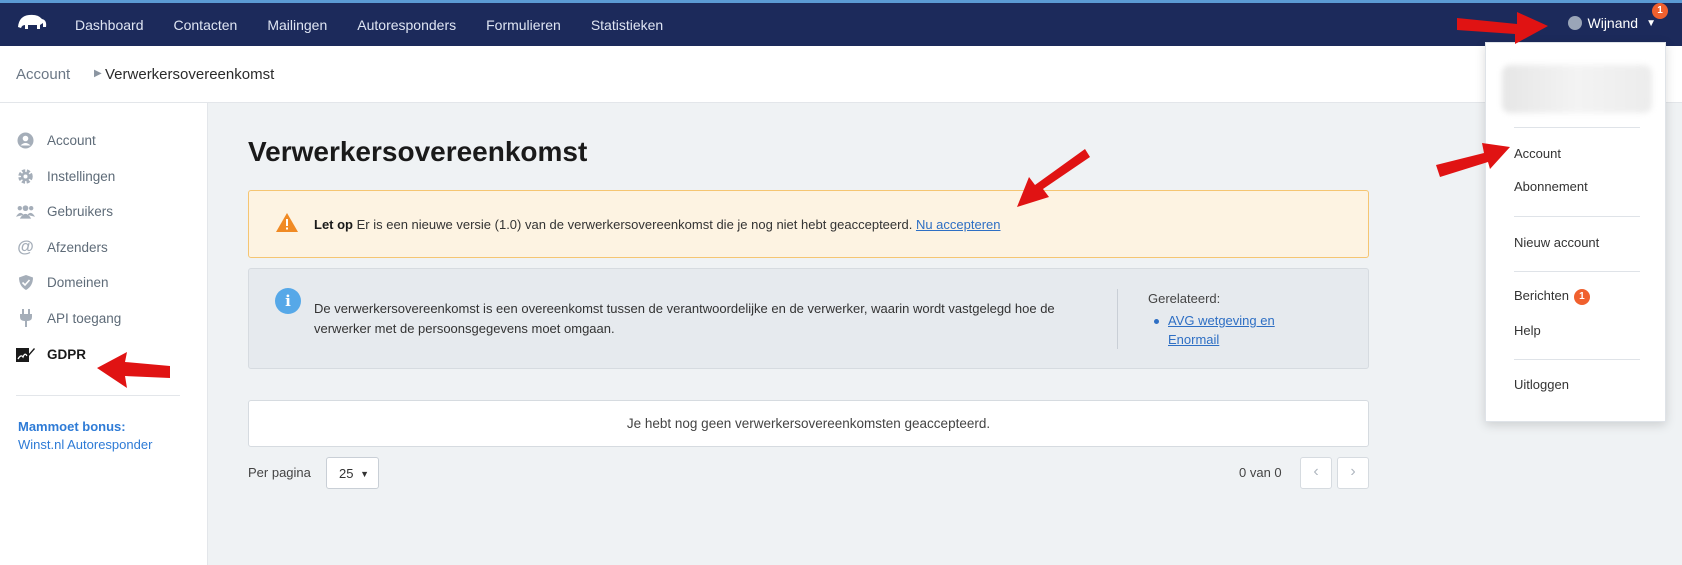 The image size is (1682, 565). I want to click on breadcrumb-current: Verwerkersovereenkomst, so click(190, 74).